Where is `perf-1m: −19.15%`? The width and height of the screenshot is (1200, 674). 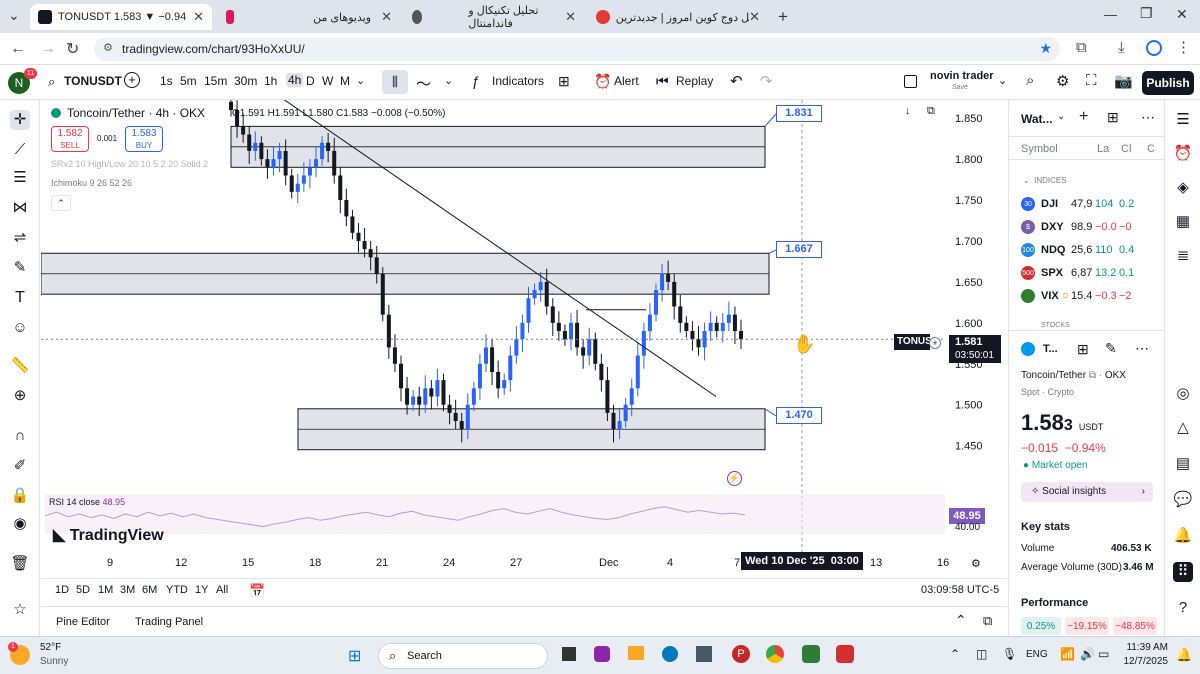
perf-1m: −19.15% is located at coordinates (1087, 626).